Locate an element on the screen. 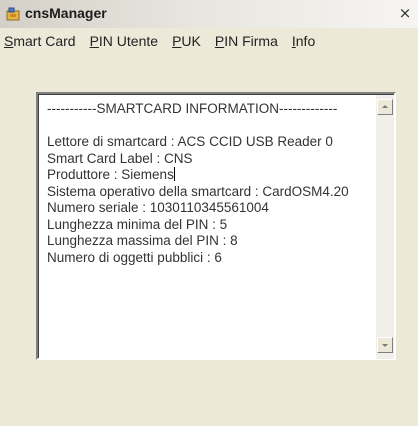 Image resolution: width=418 pixels, height=426 pixels. vertical-scrollbar is located at coordinates (385, 227).